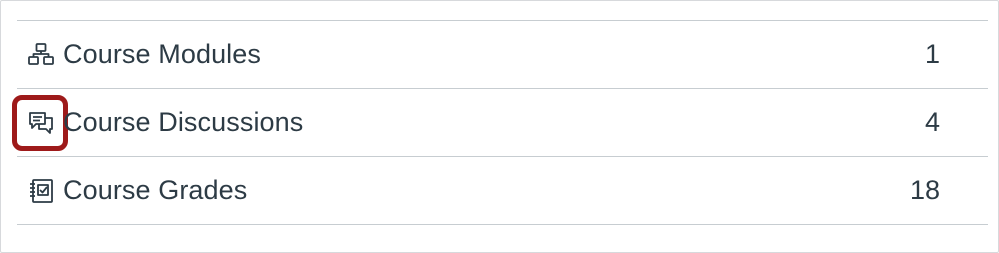 Image resolution: width=999 pixels, height=253 pixels. Describe the element at coordinates (155, 190) in the screenshot. I see `list-item-label: Course Grades` at that location.